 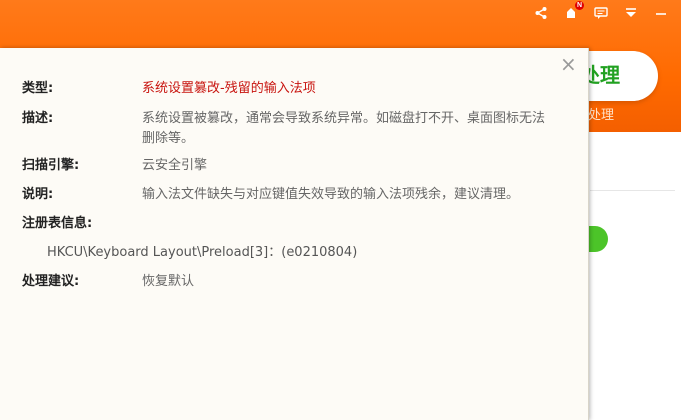 I want to click on suggestion-value: 恢复默认, so click(x=168, y=281).